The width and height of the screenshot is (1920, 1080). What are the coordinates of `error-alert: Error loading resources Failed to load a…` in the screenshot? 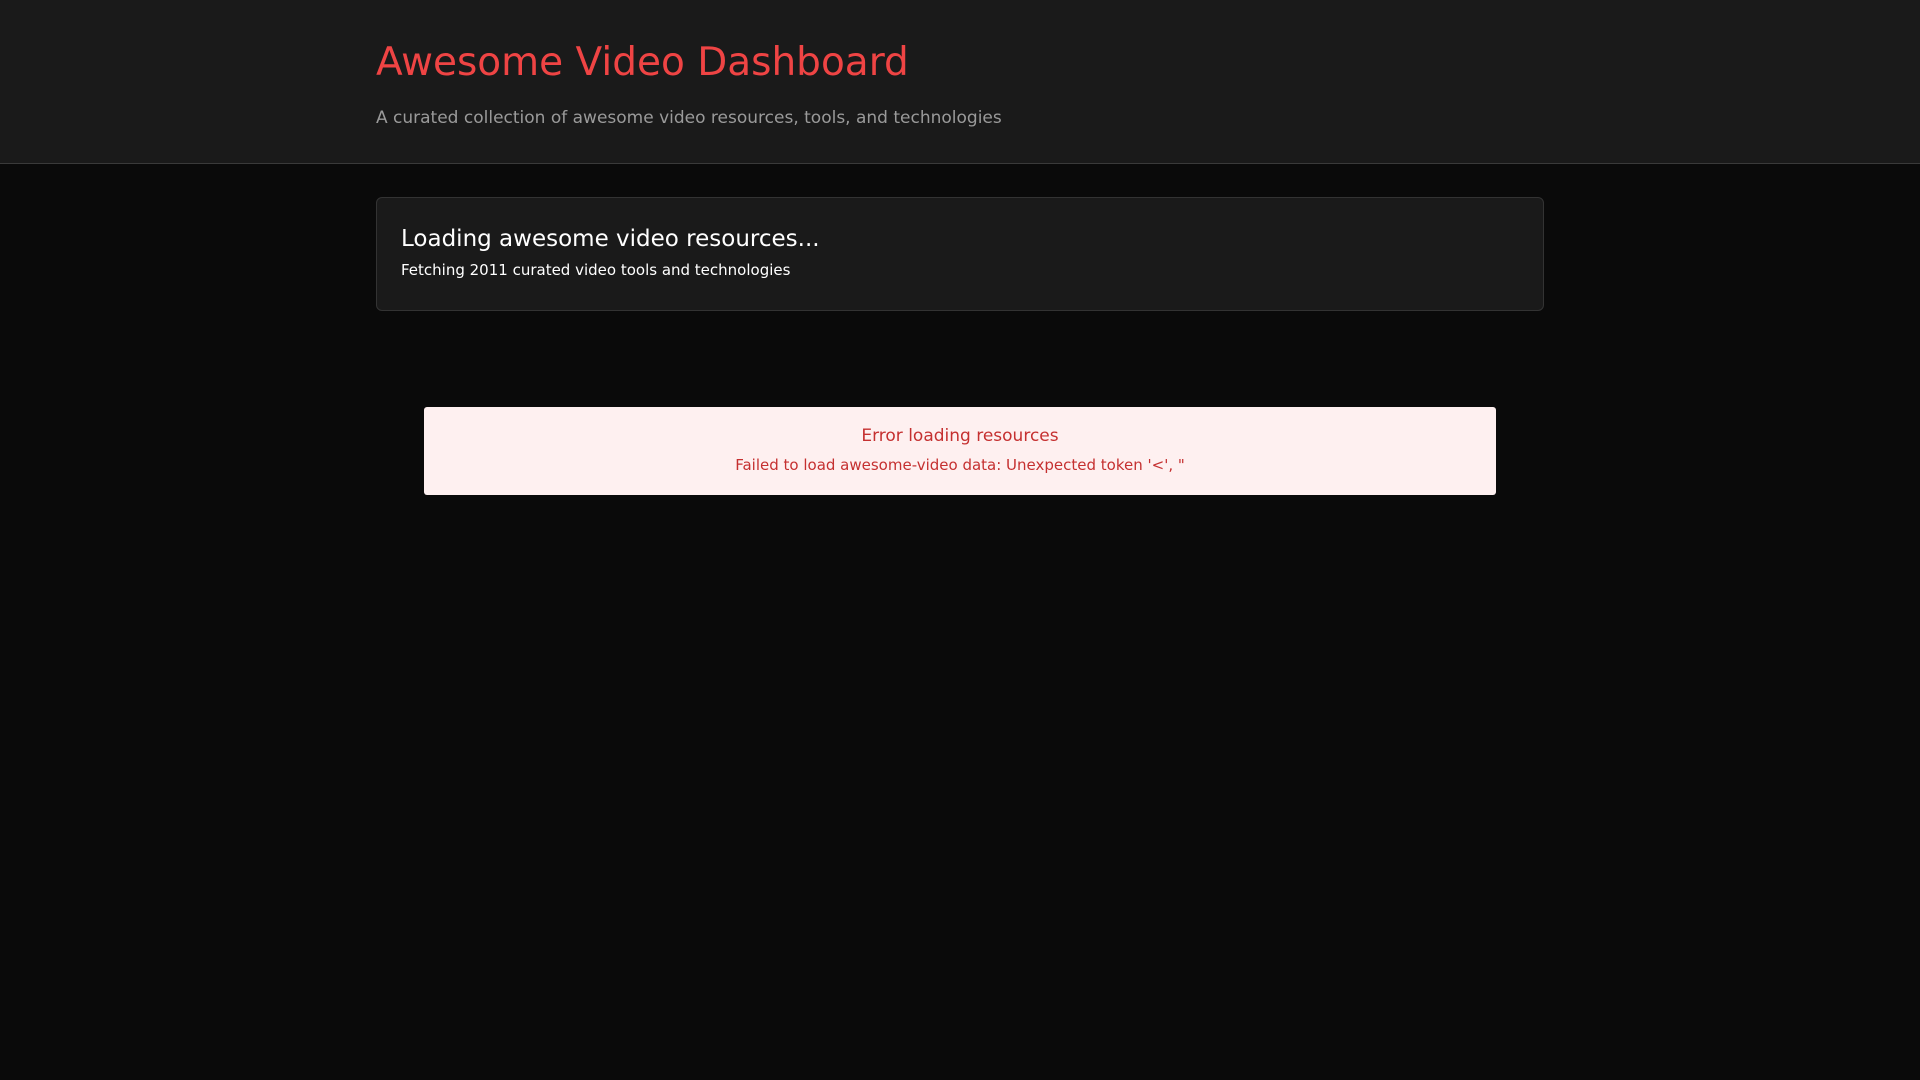 It's located at (960, 451).